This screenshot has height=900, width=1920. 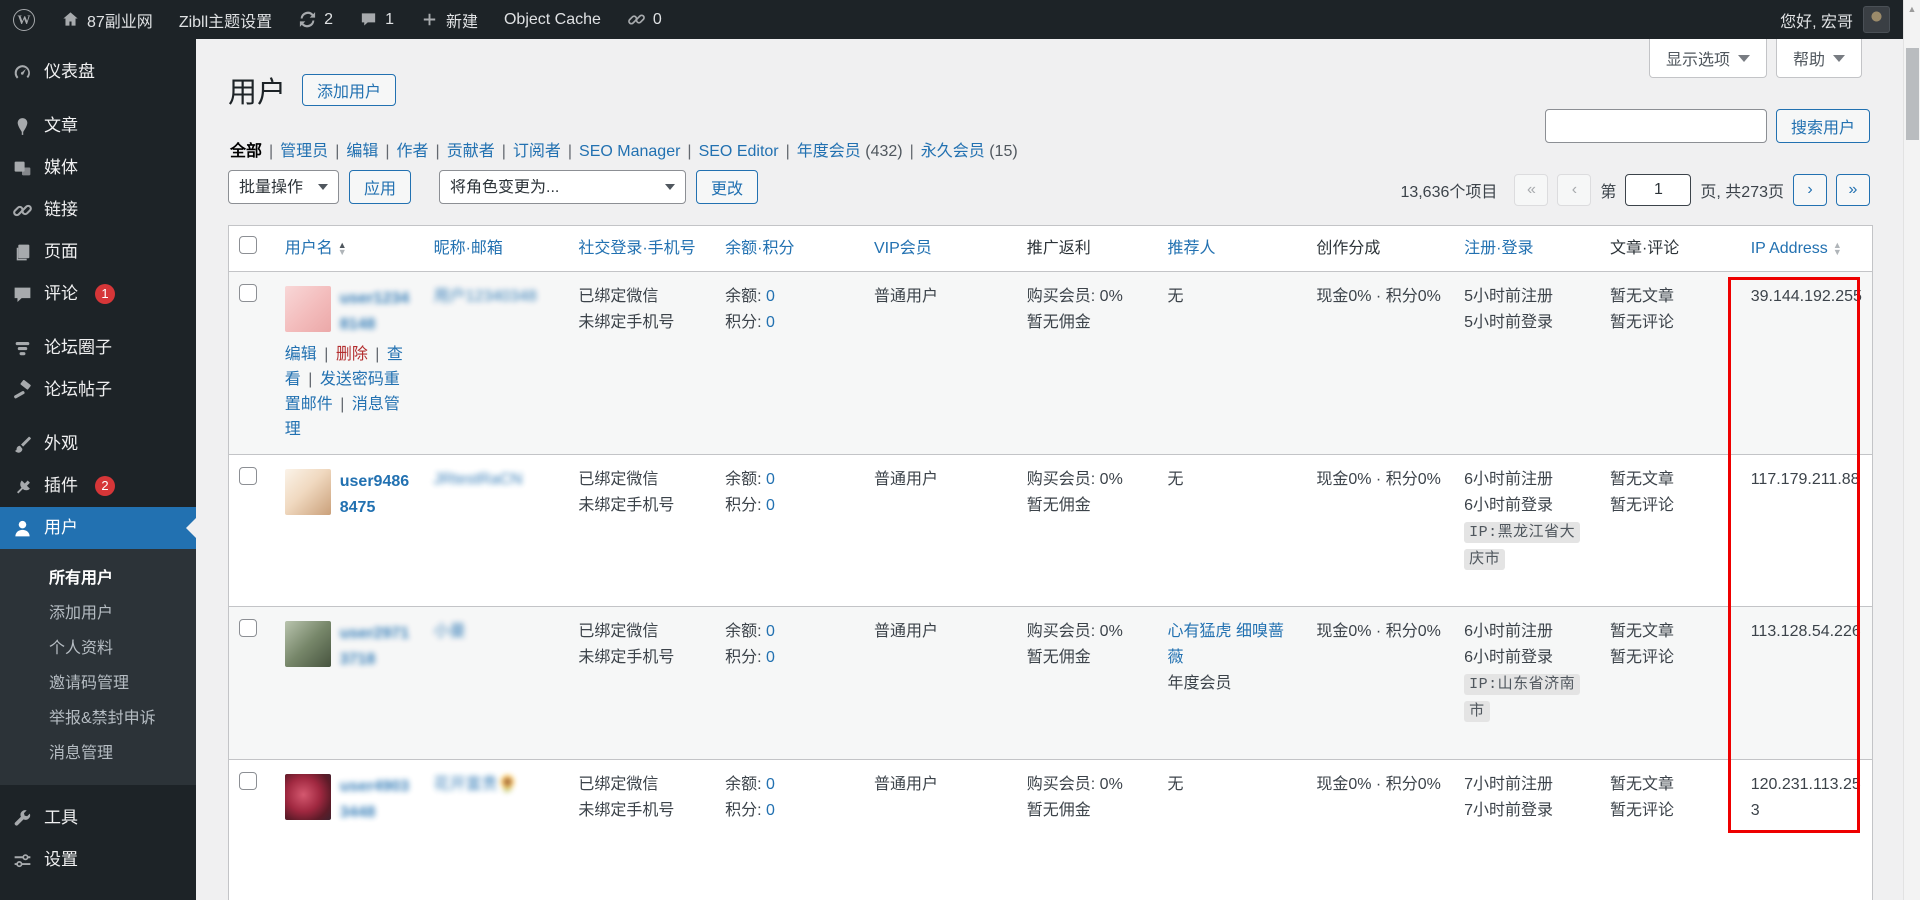 I want to click on filter-annual-member: 年度会员, so click(x=829, y=151).